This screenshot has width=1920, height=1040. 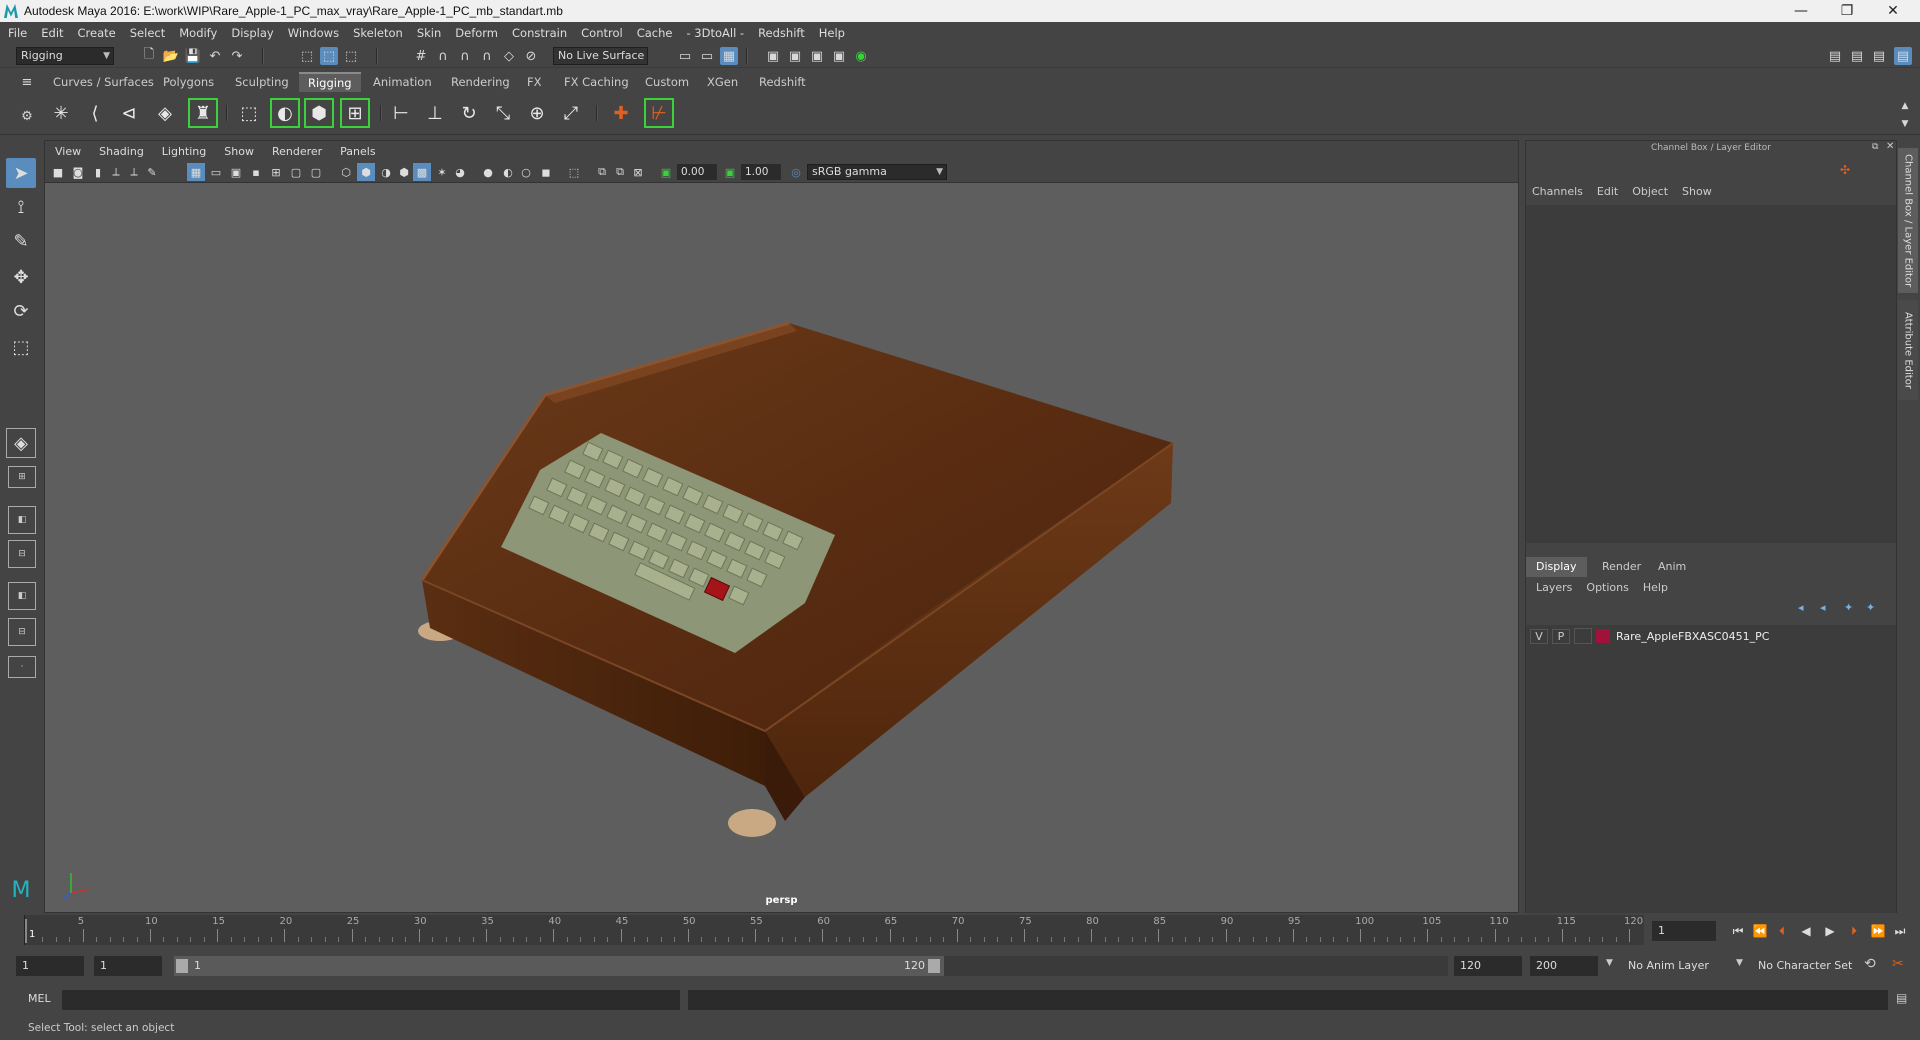 I want to click on shelf-tab-custom: Custom, so click(x=667, y=82).